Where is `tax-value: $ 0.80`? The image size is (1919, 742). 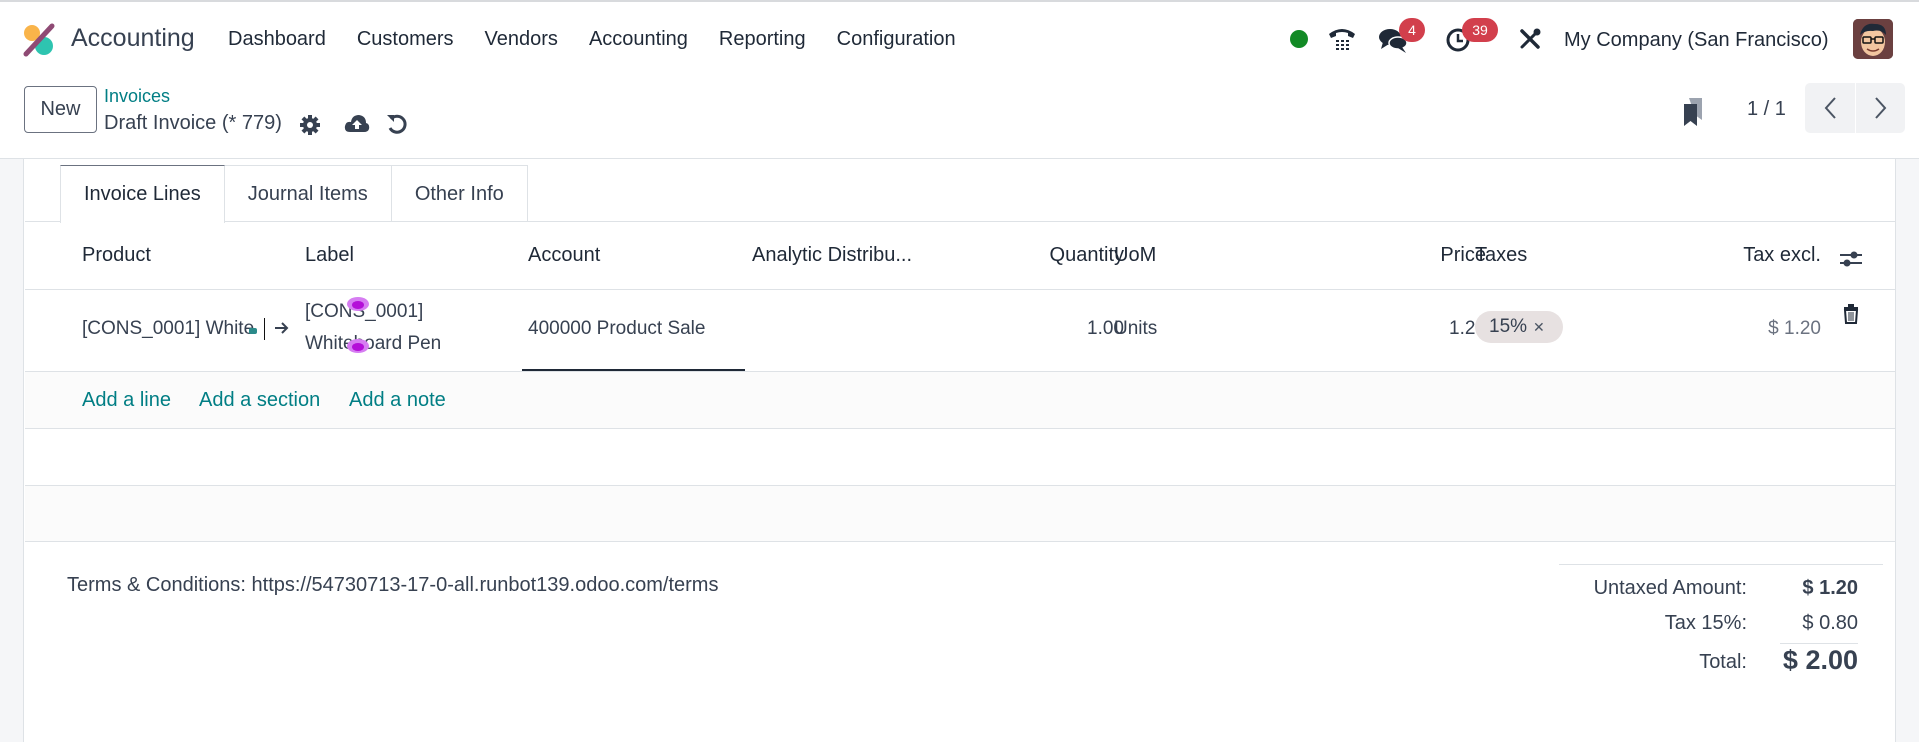
tax-value: $ 0.80 is located at coordinates (1830, 623).